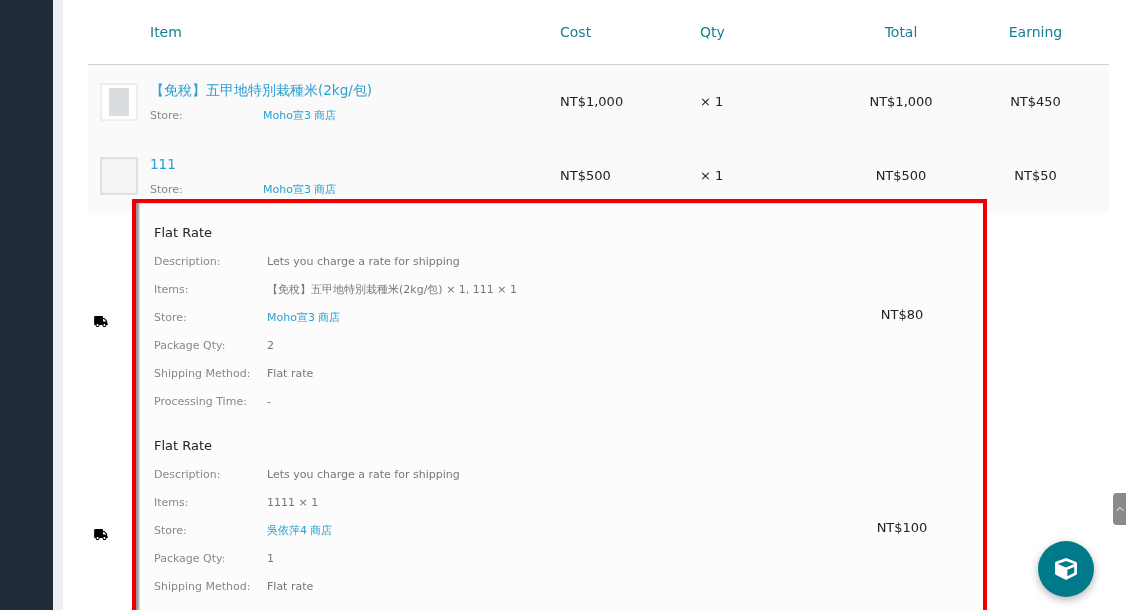  Describe the element at coordinates (293, 502) in the screenshot. I see `field-value: 1111 × 1` at that location.